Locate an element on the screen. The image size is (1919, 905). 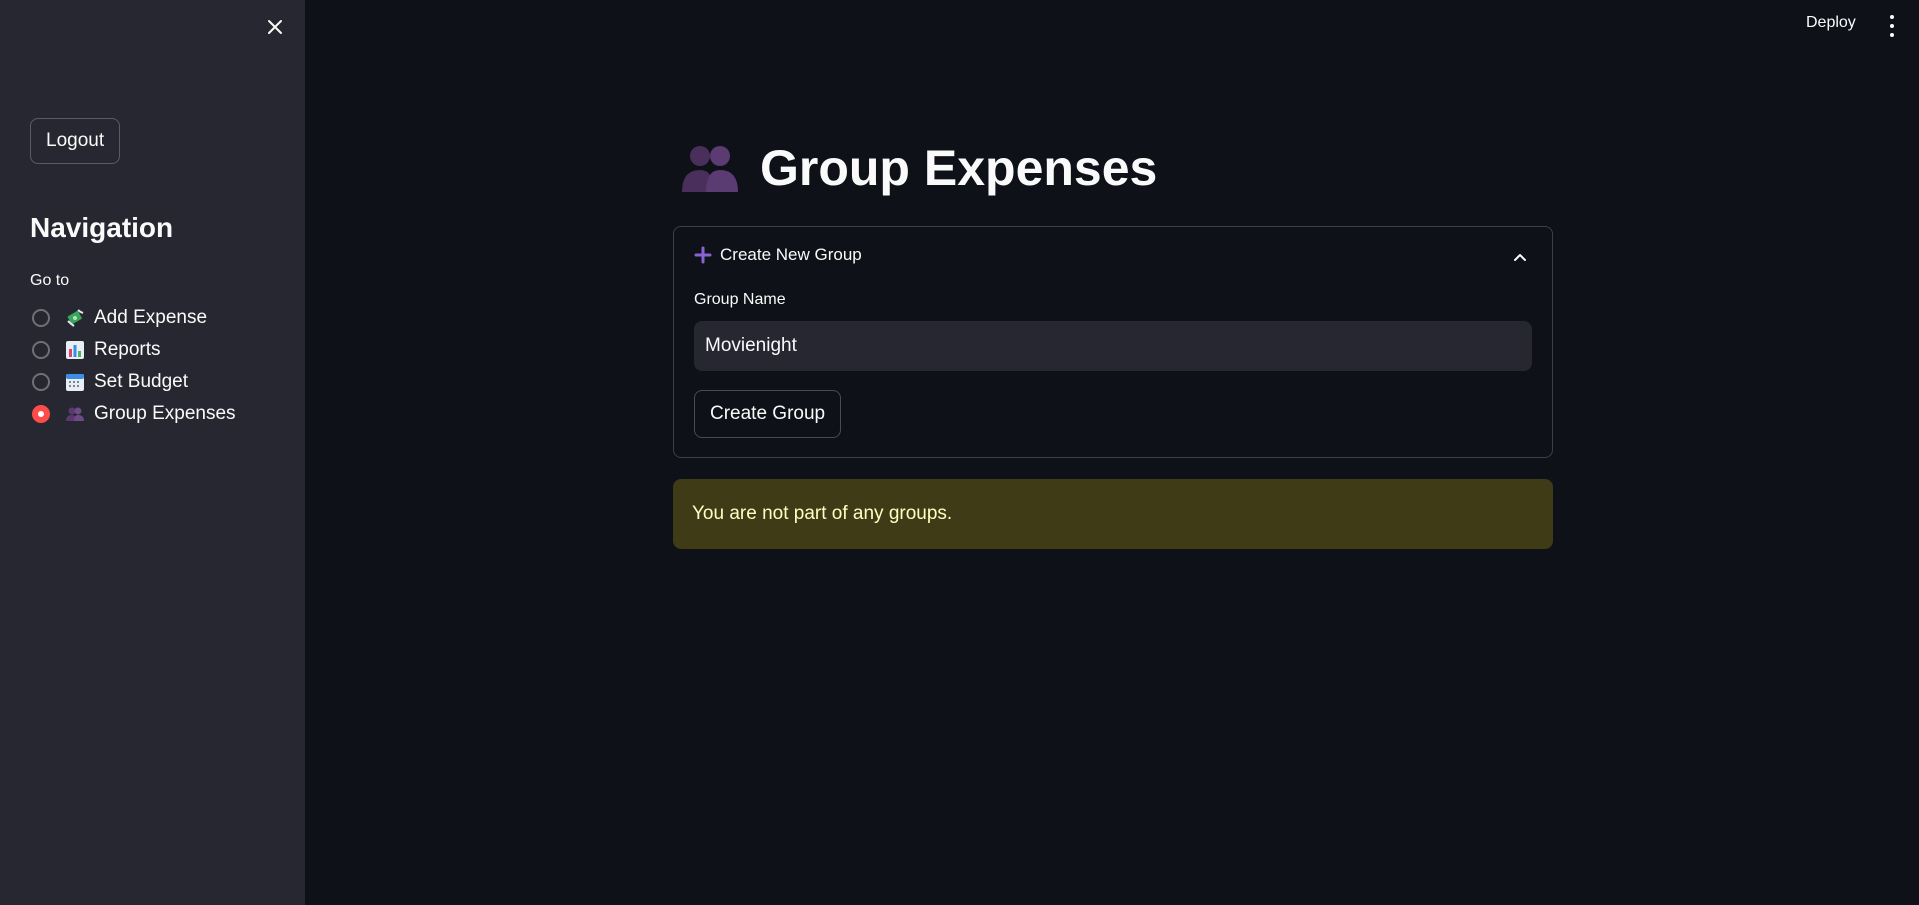
money-with-wings-icon is located at coordinates (75, 318).